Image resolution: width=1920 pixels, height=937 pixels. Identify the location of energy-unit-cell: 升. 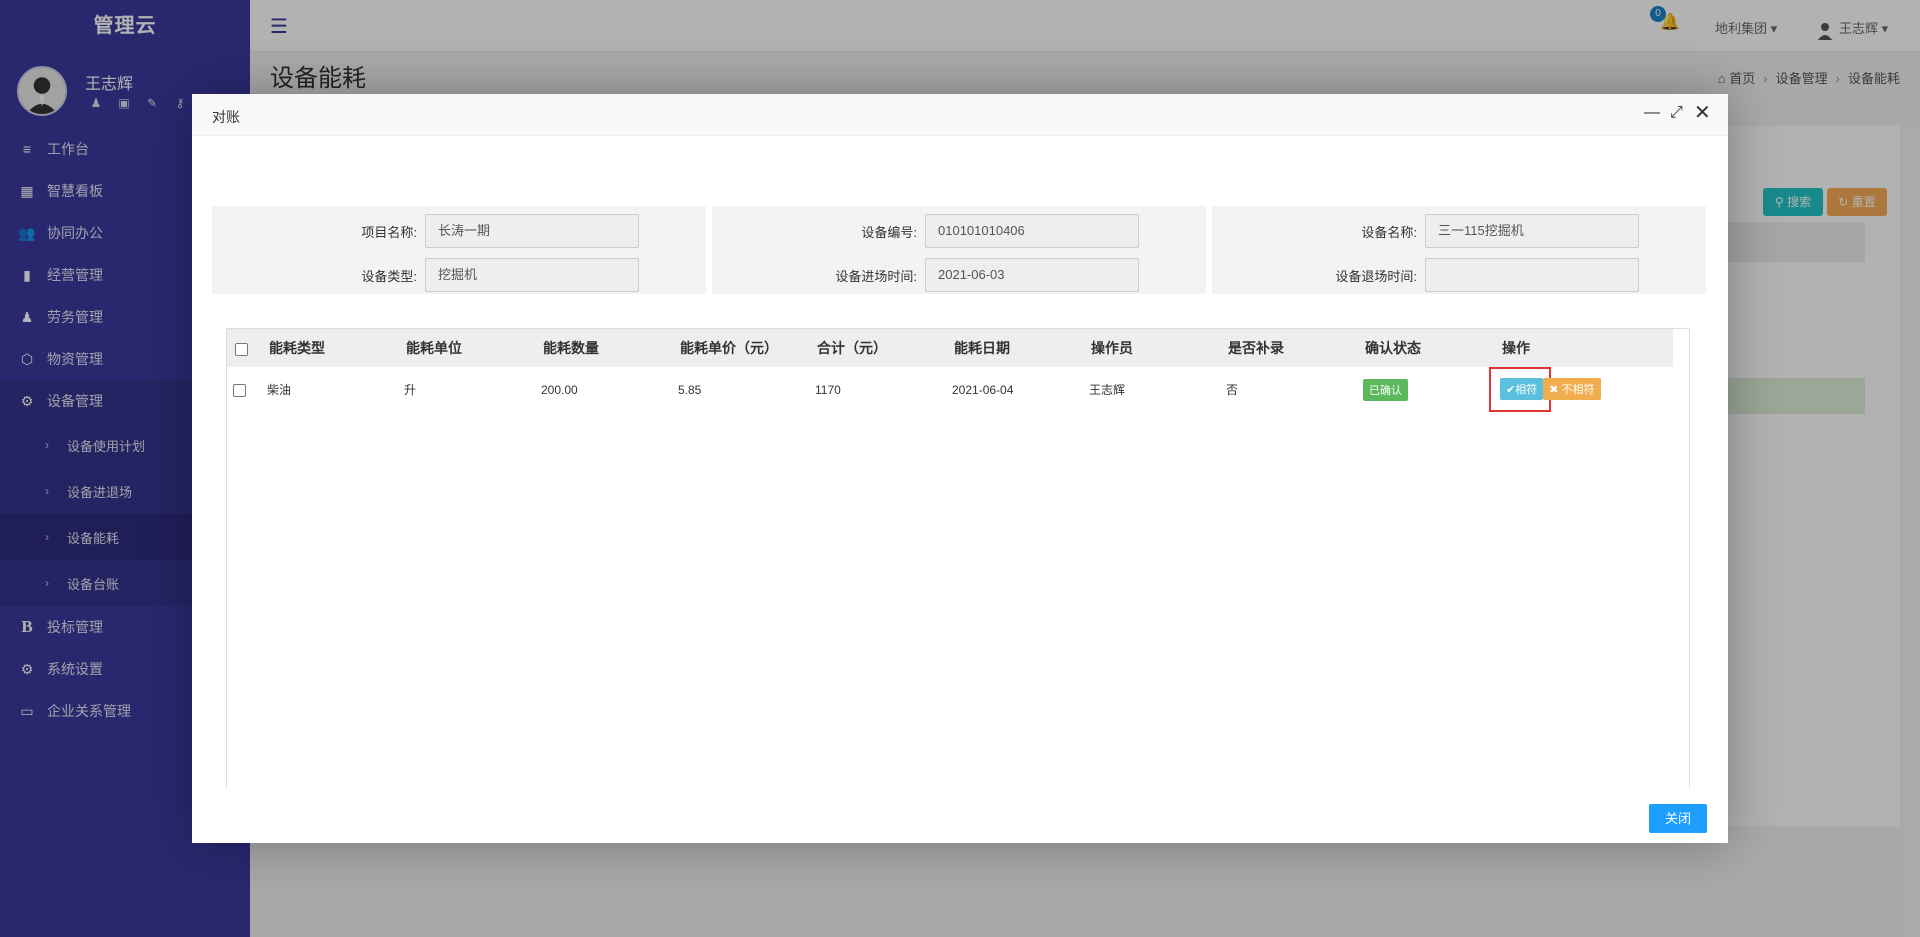
(410, 390).